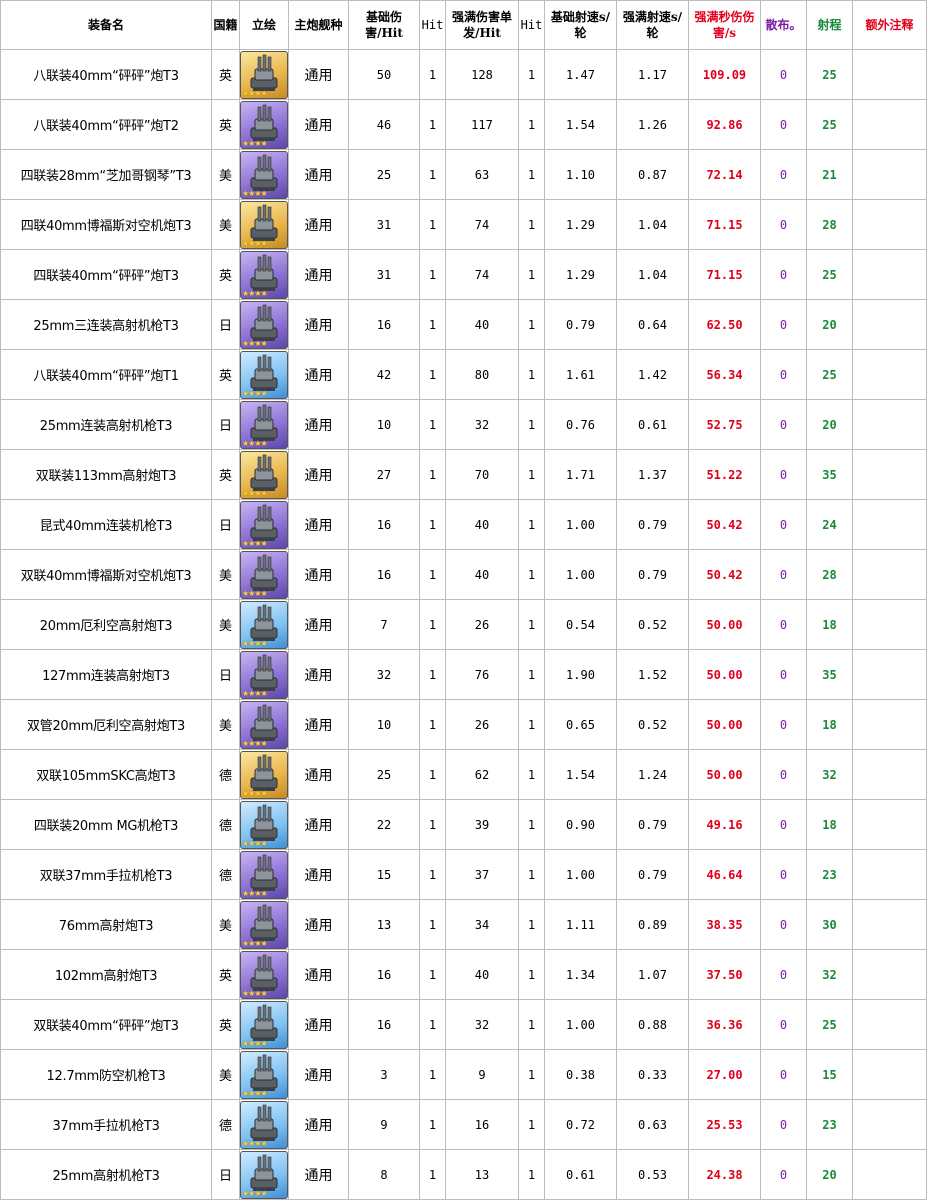 The height and width of the screenshot is (1203, 928). Describe the element at coordinates (652, 474) in the screenshot. I see `max-rate-cell: 1.37` at that location.